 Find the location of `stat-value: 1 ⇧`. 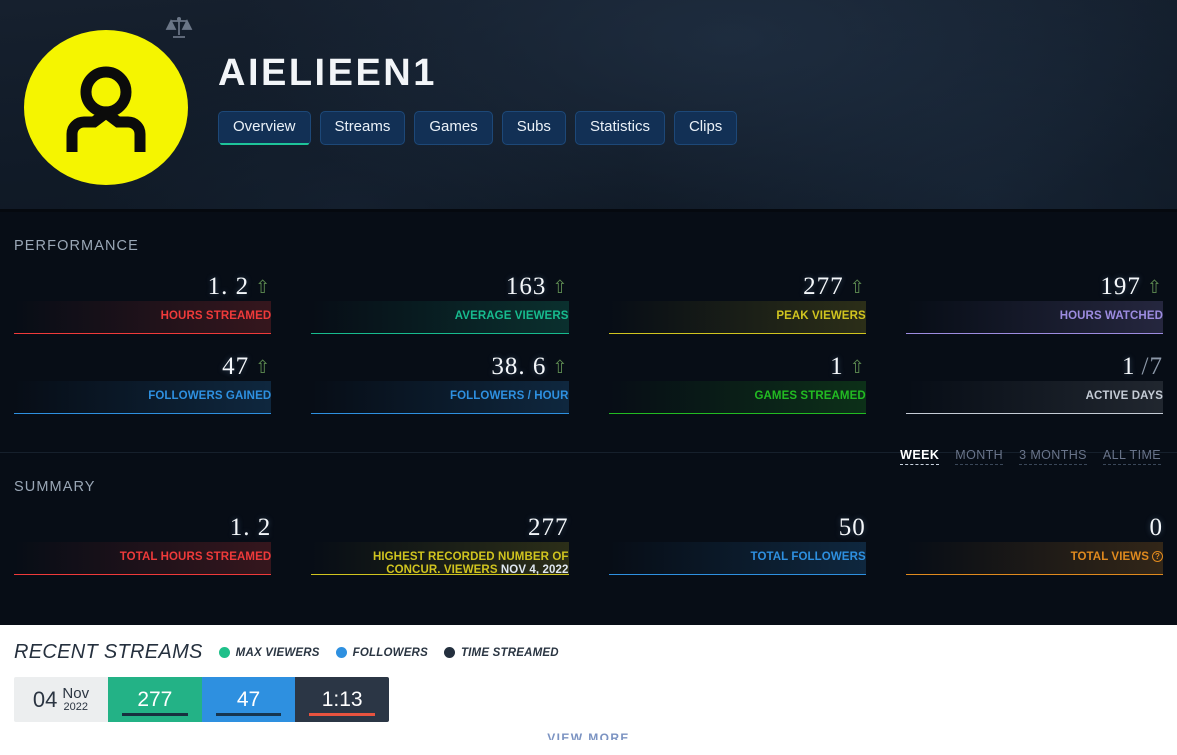

stat-value: 1 ⇧ is located at coordinates (848, 366).